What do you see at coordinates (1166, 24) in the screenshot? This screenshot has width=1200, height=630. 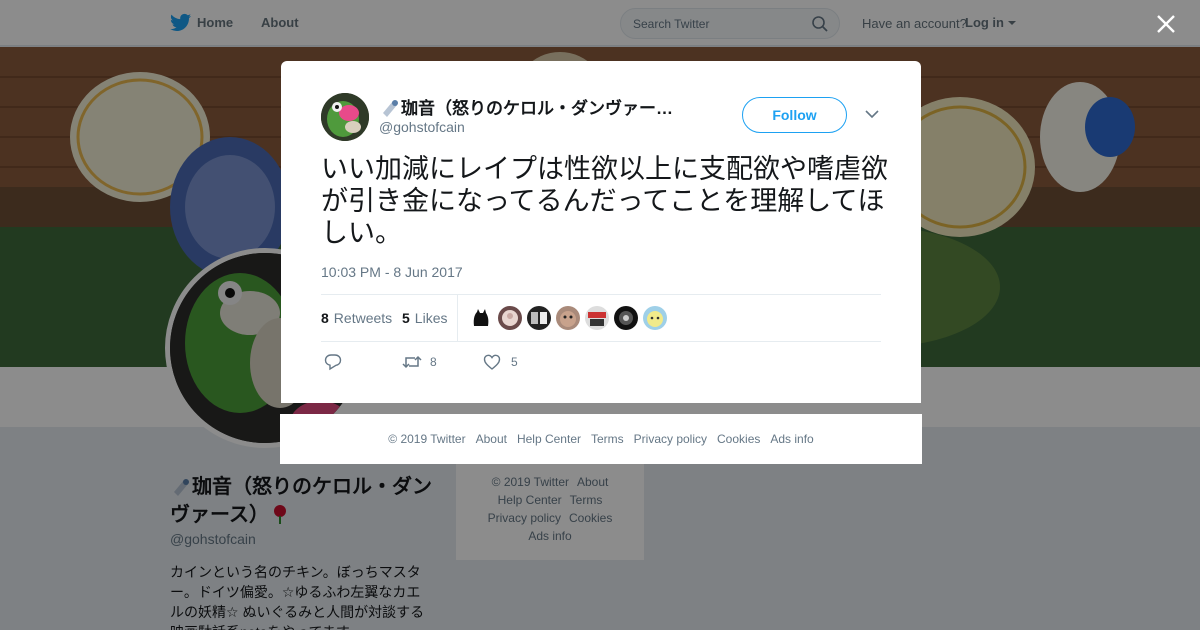 I see `close-icon` at bounding box center [1166, 24].